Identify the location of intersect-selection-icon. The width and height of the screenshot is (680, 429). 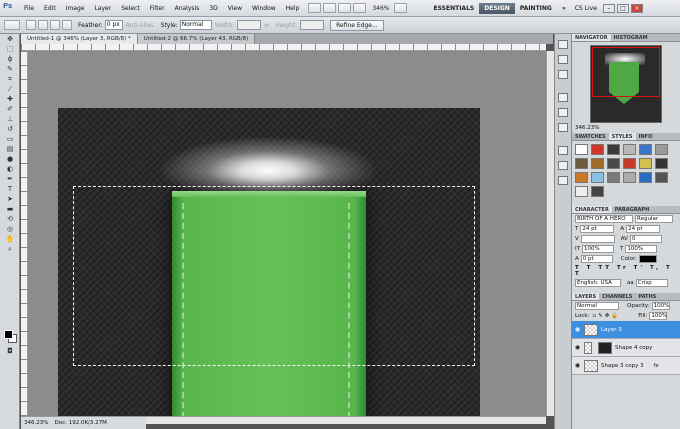
(67, 25).